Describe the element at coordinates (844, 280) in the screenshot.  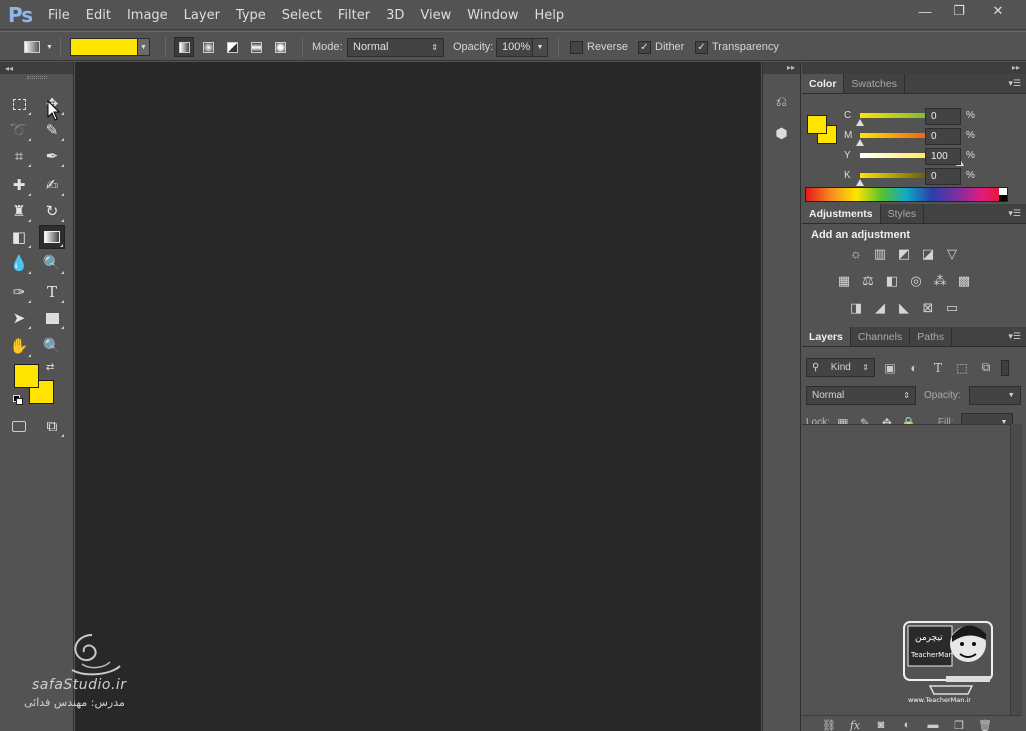
I see `hue-saturation-icon: ▦` at that location.